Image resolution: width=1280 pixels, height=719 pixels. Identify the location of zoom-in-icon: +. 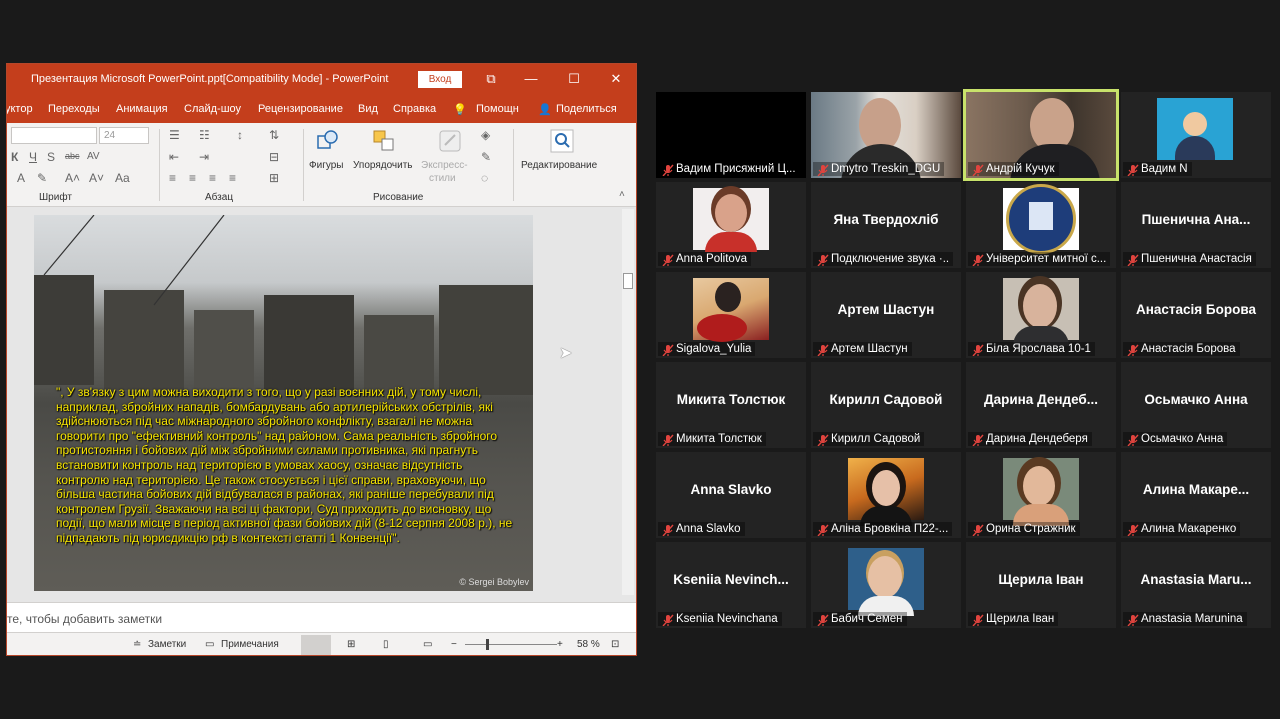
(560, 644).